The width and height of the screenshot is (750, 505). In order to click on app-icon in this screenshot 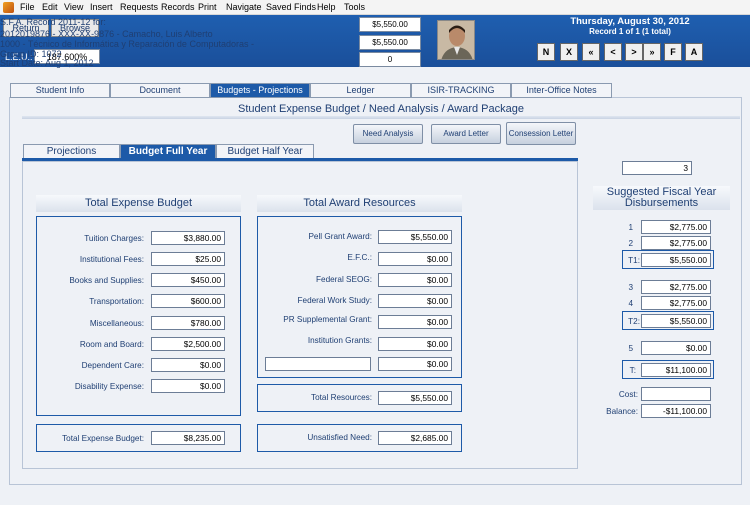, I will do `click(8, 7)`.